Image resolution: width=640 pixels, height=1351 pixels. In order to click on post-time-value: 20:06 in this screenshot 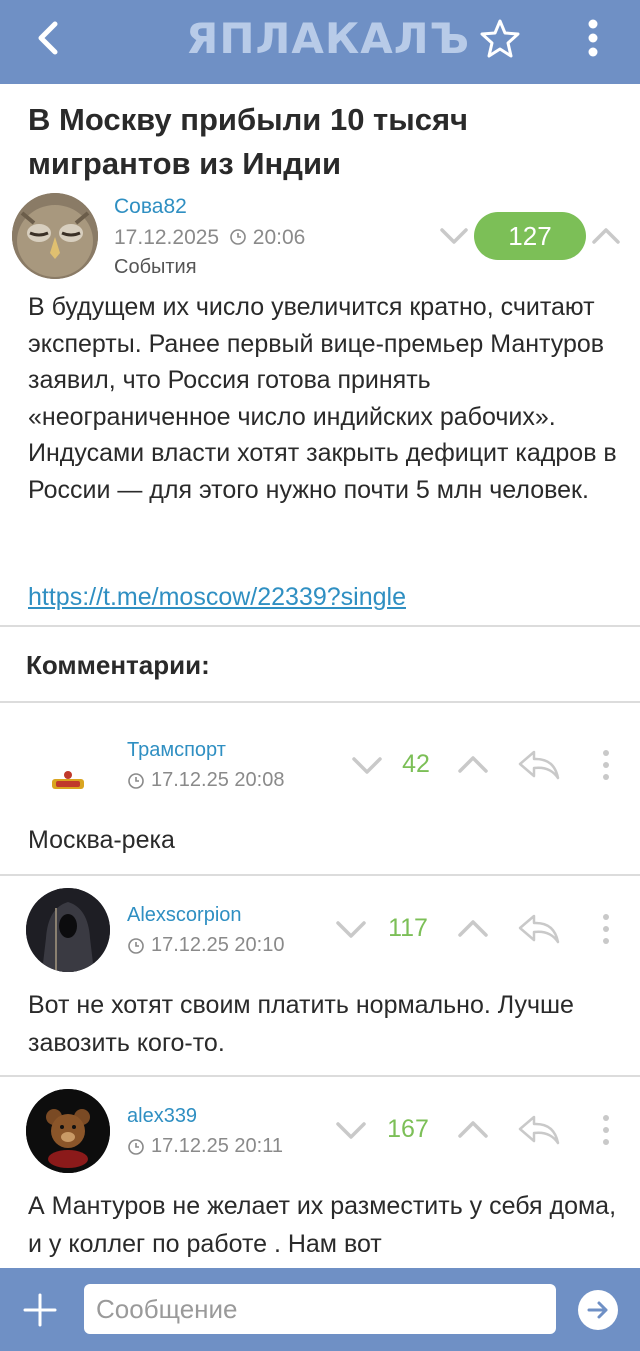, I will do `click(279, 237)`.